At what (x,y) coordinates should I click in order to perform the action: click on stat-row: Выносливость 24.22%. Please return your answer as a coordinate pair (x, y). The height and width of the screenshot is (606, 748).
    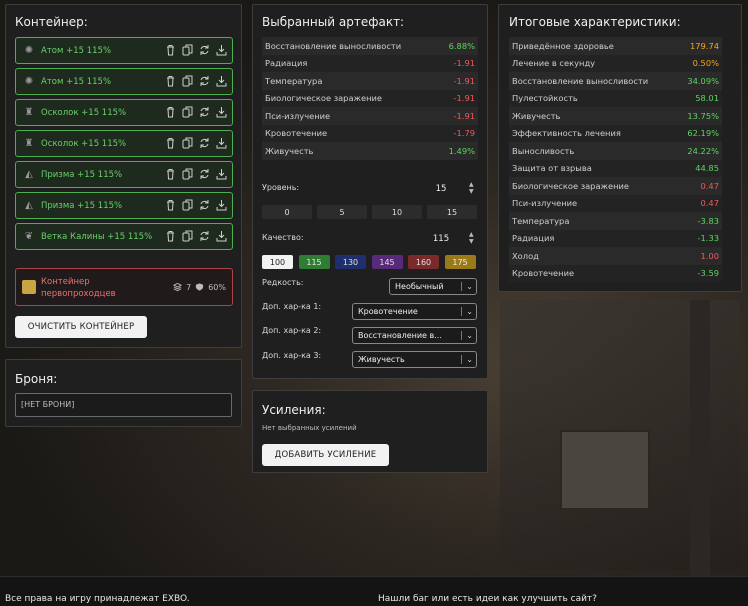
    Looking at the image, I should click on (615, 151).